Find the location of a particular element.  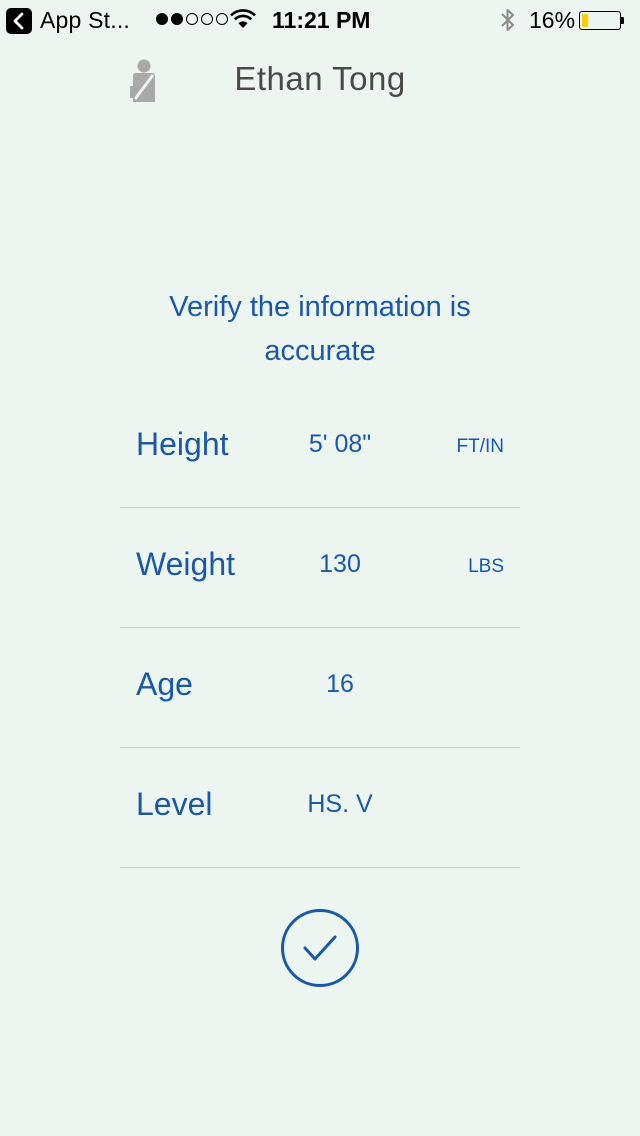

age-value: 16 is located at coordinates (340, 684).